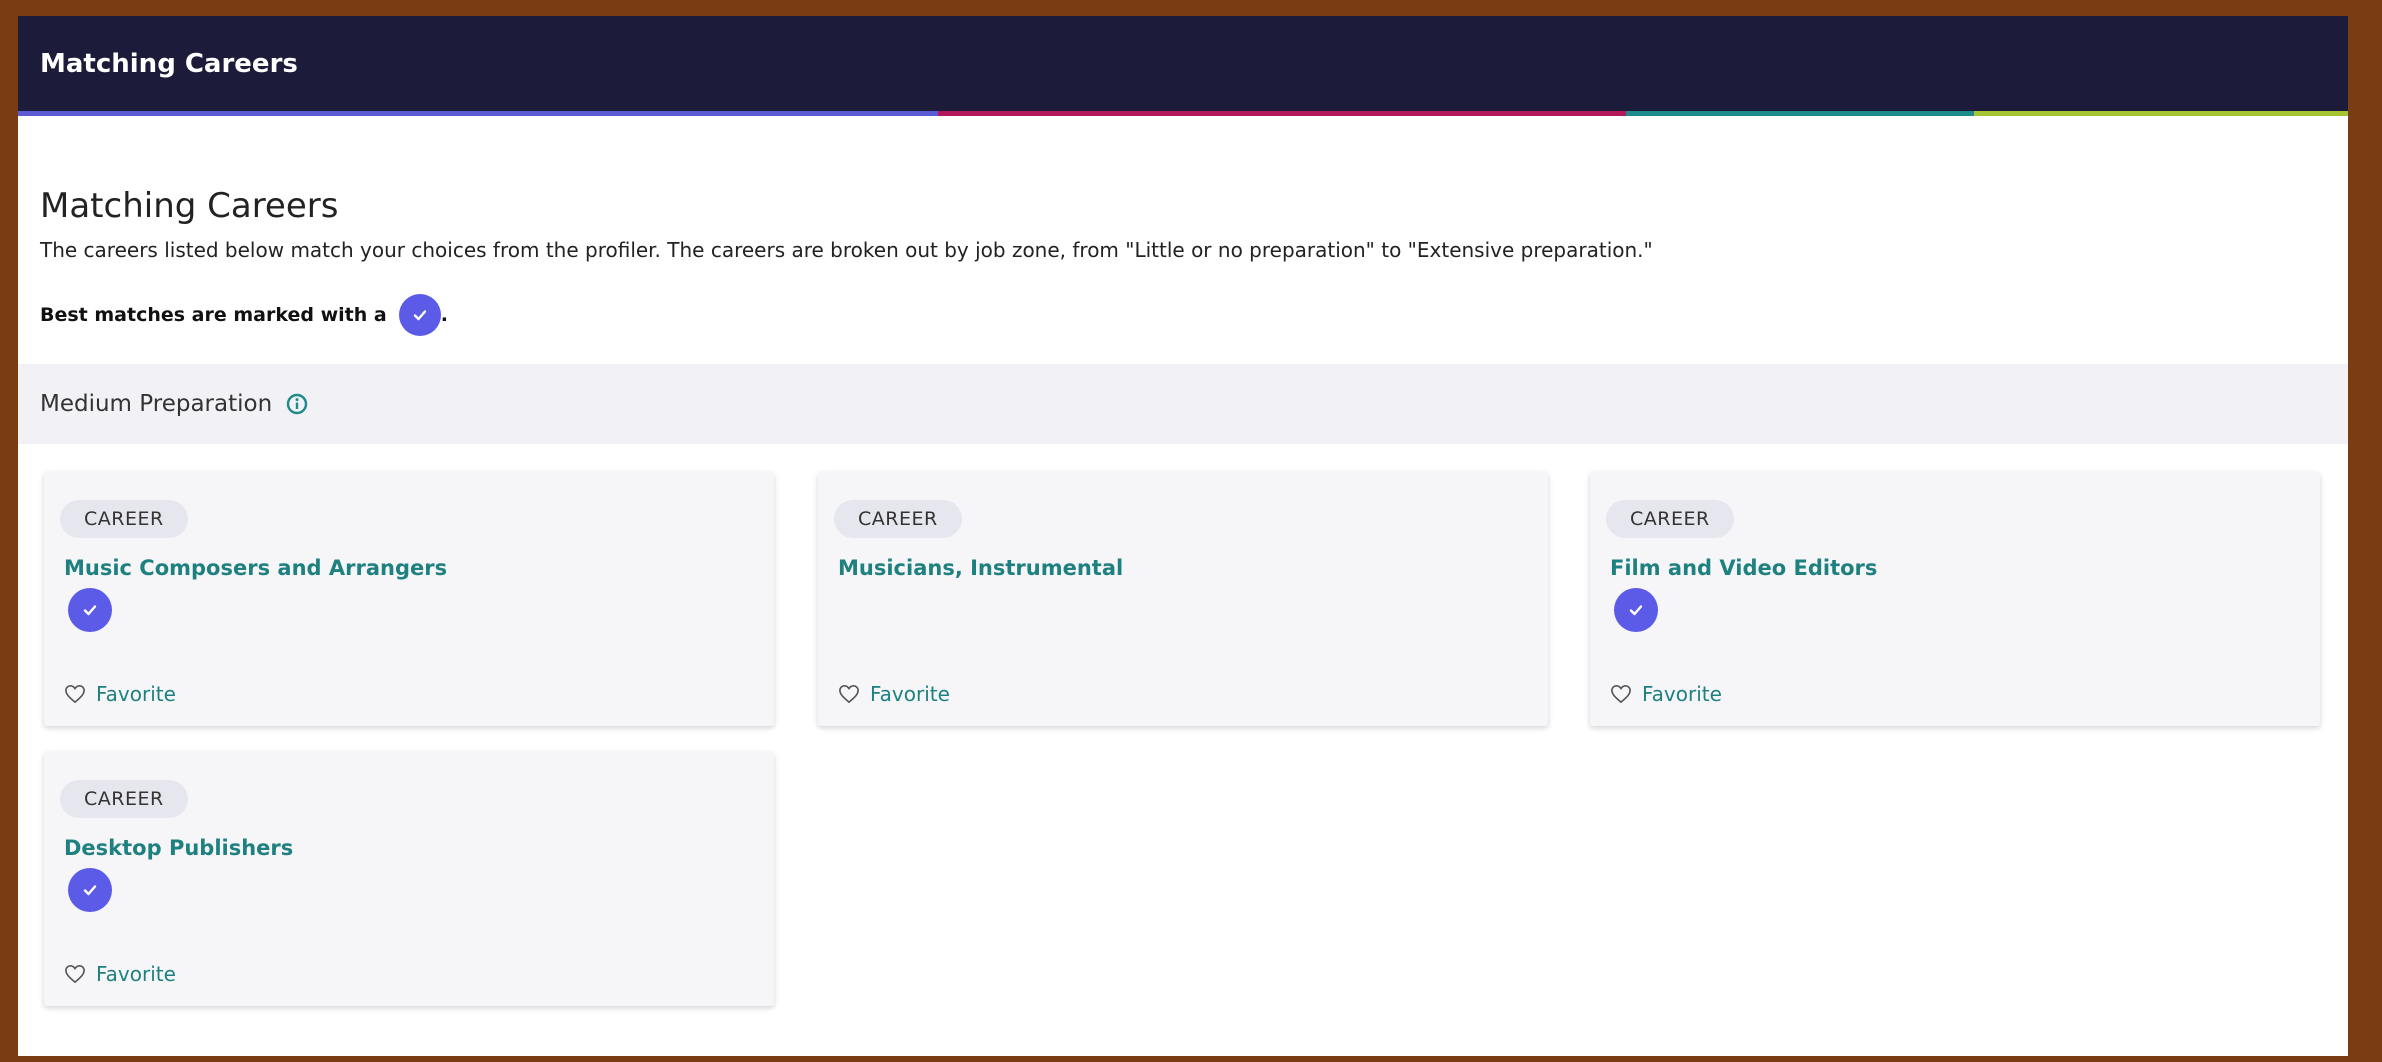  What do you see at coordinates (189, 206) in the screenshot?
I see `page-title: Matching Careers` at bounding box center [189, 206].